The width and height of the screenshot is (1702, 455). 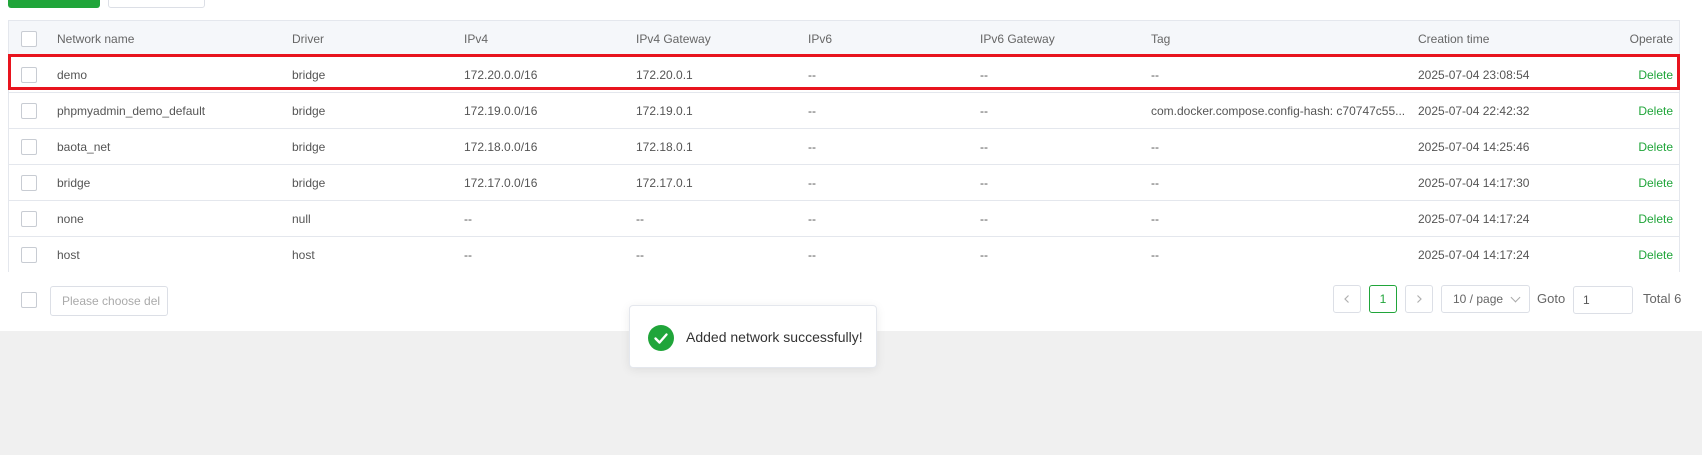 I want to click on cell-ipv4: 172.17.0.0/16, so click(x=501, y=183).